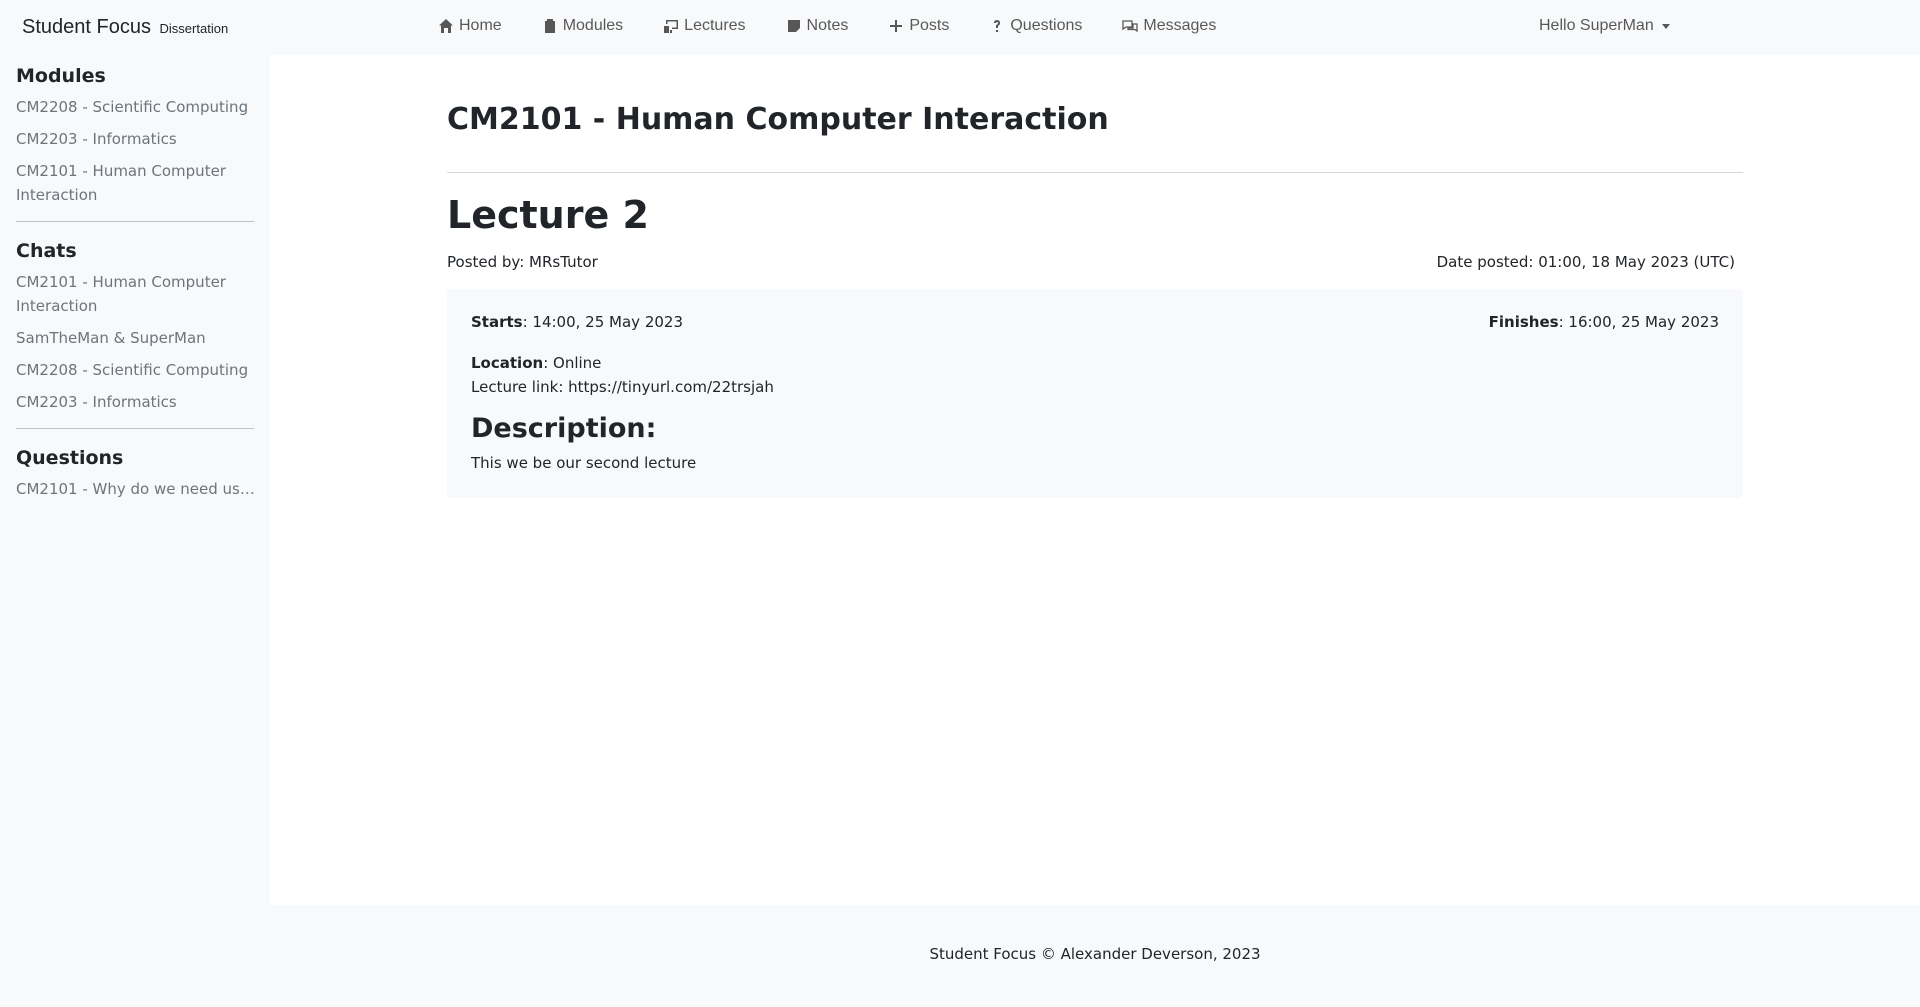  I want to click on nav-questions: Questions, so click(1035, 26).